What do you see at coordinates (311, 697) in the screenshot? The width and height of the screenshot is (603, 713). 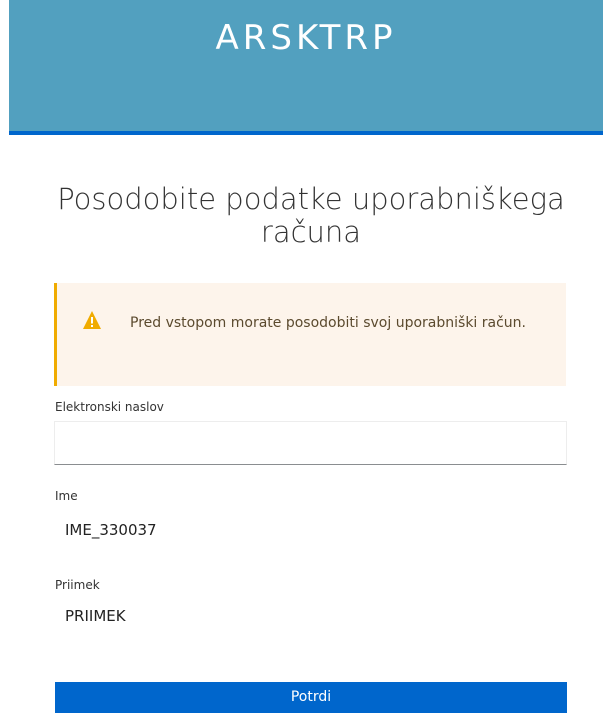 I see `submit-button: Potrdi` at bounding box center [311, 697].